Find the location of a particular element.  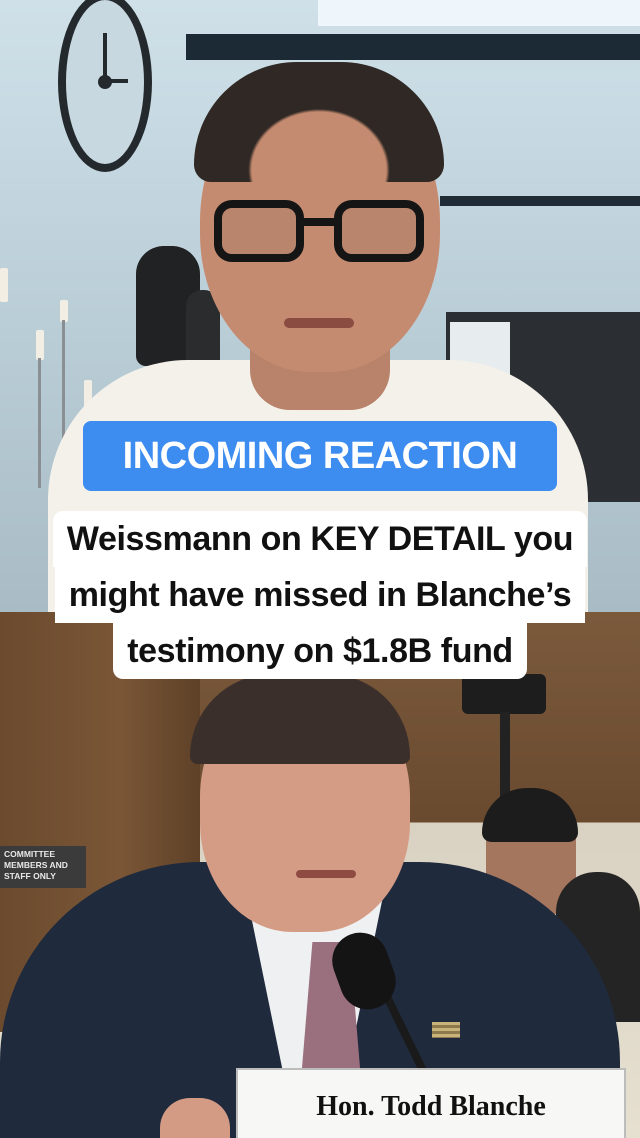

caption-line: Weissmann on KEY DETAIL you is located at coordinates (320, 539).